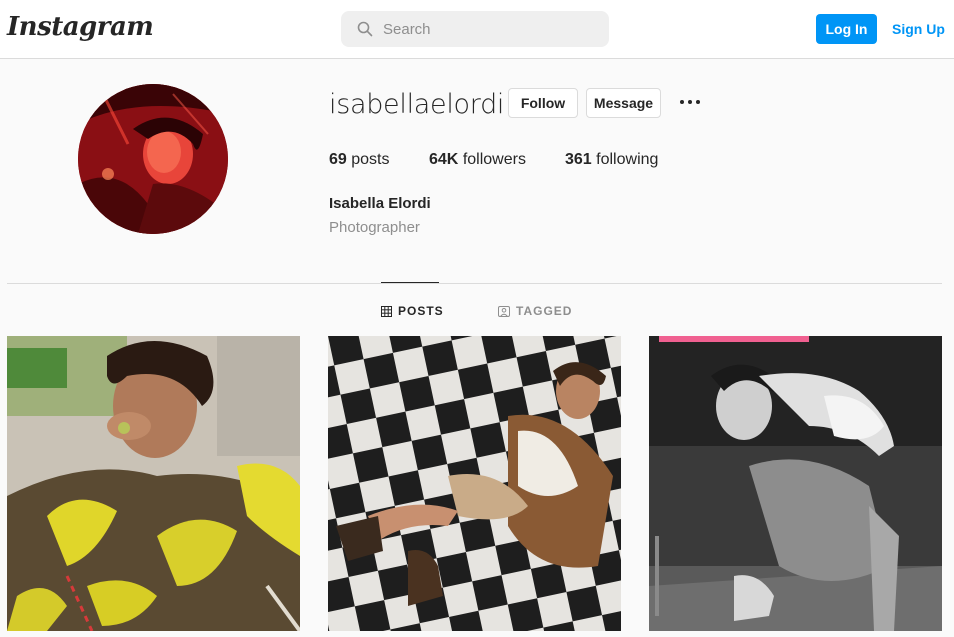 The height and width of the screenshot is (637, 954). I want to click on top-navigation-bar: Instagram Log In Sign Up, so click(477, 29).